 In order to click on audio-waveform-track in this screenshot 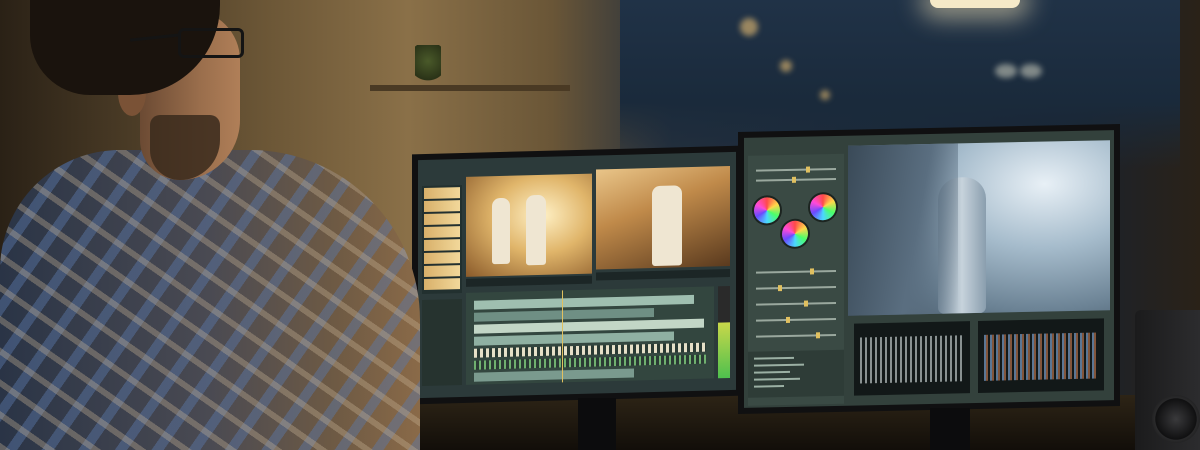, I will do `click(590, 362)`.